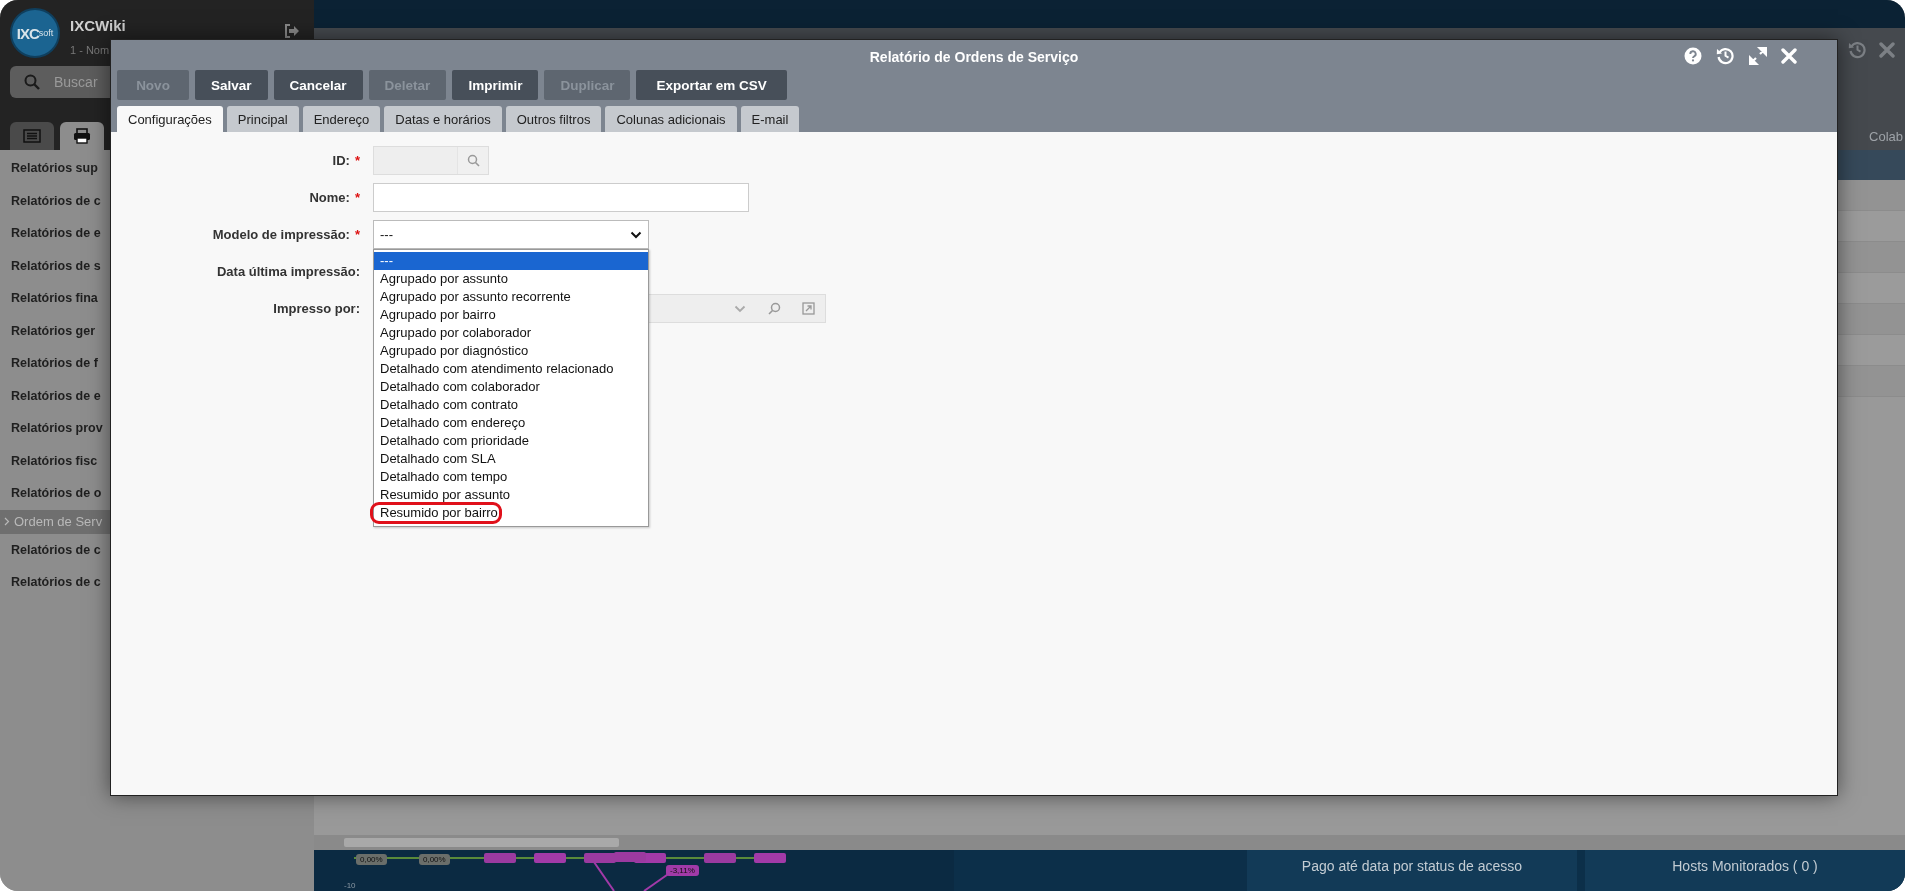  Describe the element at coordinates (35, 33) in the screenshot. I see `logo: IXCsoft` at that location.